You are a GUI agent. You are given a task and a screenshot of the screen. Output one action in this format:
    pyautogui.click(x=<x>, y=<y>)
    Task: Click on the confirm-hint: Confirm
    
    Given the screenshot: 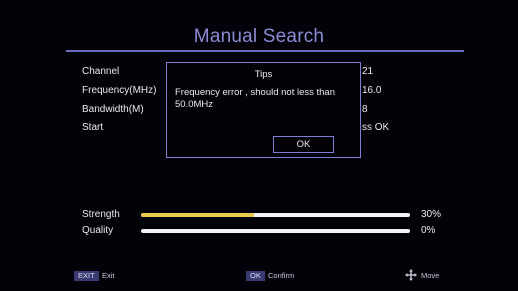 What is the action you would take?
    pyautogui.click(x=281, y=275)
    